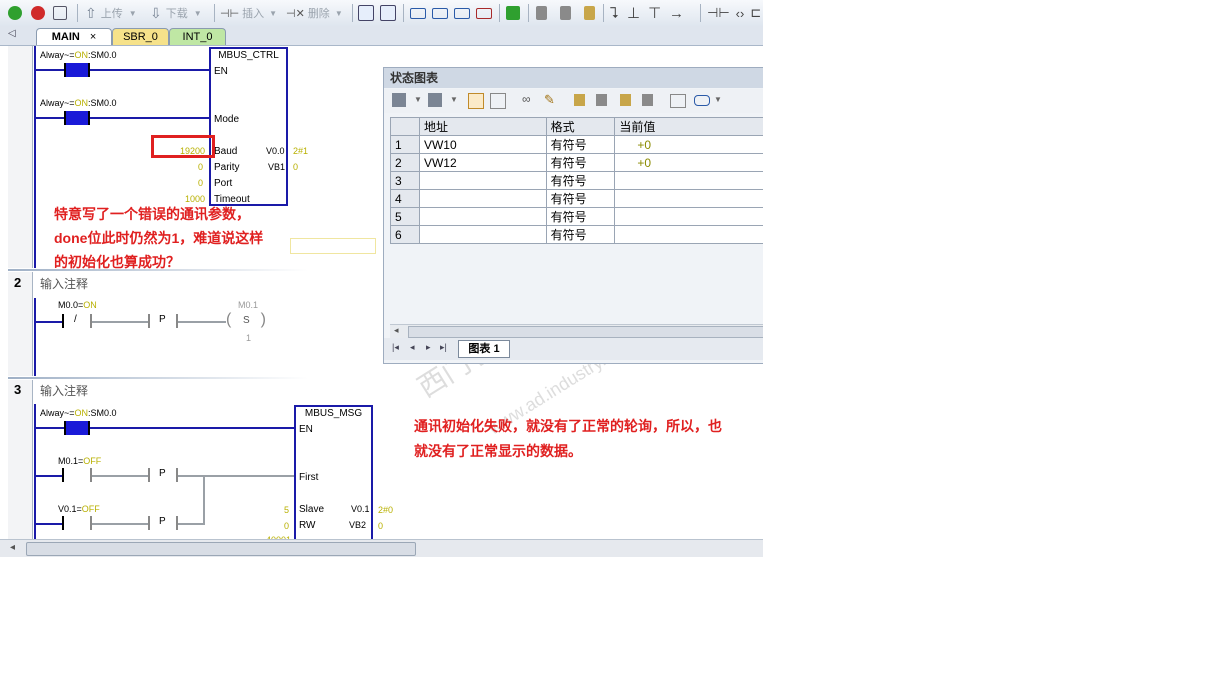 The height and width of the screenshot is (681, 1213). What do you see at coordinates (60, 13) in the screenshot?
I see `compile-button` at bounding box center [60, 13].